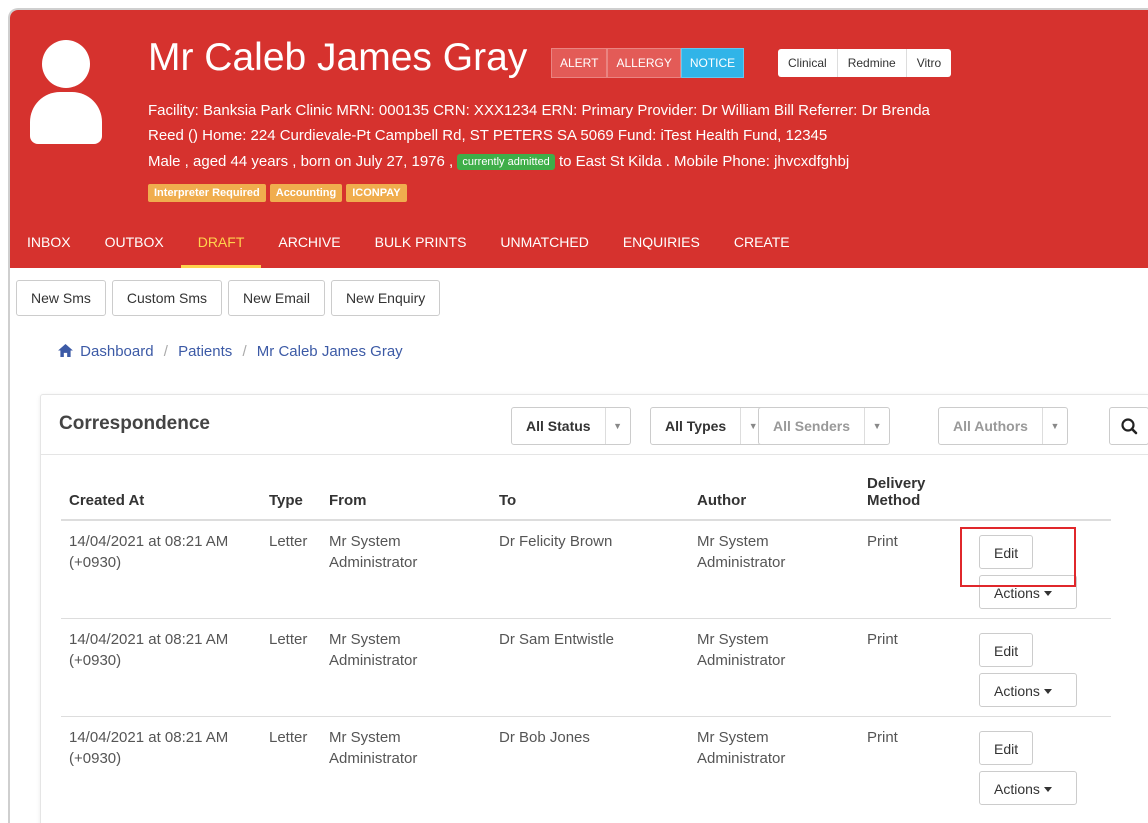 The image size is (1148, 823). What do you see at coordinates (221, 250) in the screenshot?
I see `tab-draft: DRAFT` at bounding box center [221, 250].